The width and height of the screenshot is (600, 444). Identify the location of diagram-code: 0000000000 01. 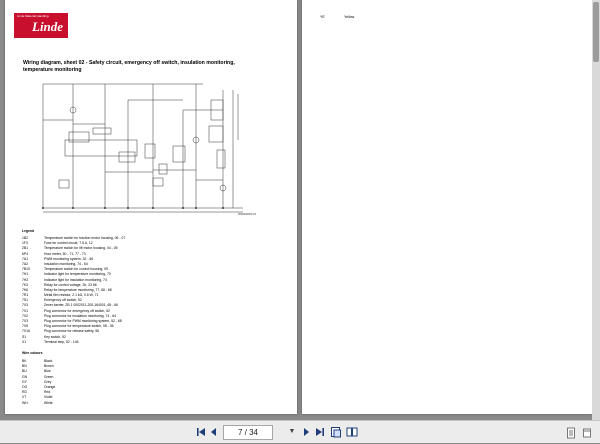
(247, 214).